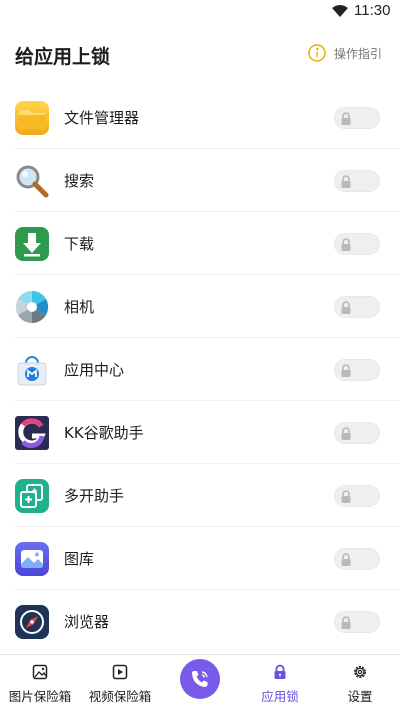  I want to click on nav-app-lock: 应用锁, so click(280, 683).